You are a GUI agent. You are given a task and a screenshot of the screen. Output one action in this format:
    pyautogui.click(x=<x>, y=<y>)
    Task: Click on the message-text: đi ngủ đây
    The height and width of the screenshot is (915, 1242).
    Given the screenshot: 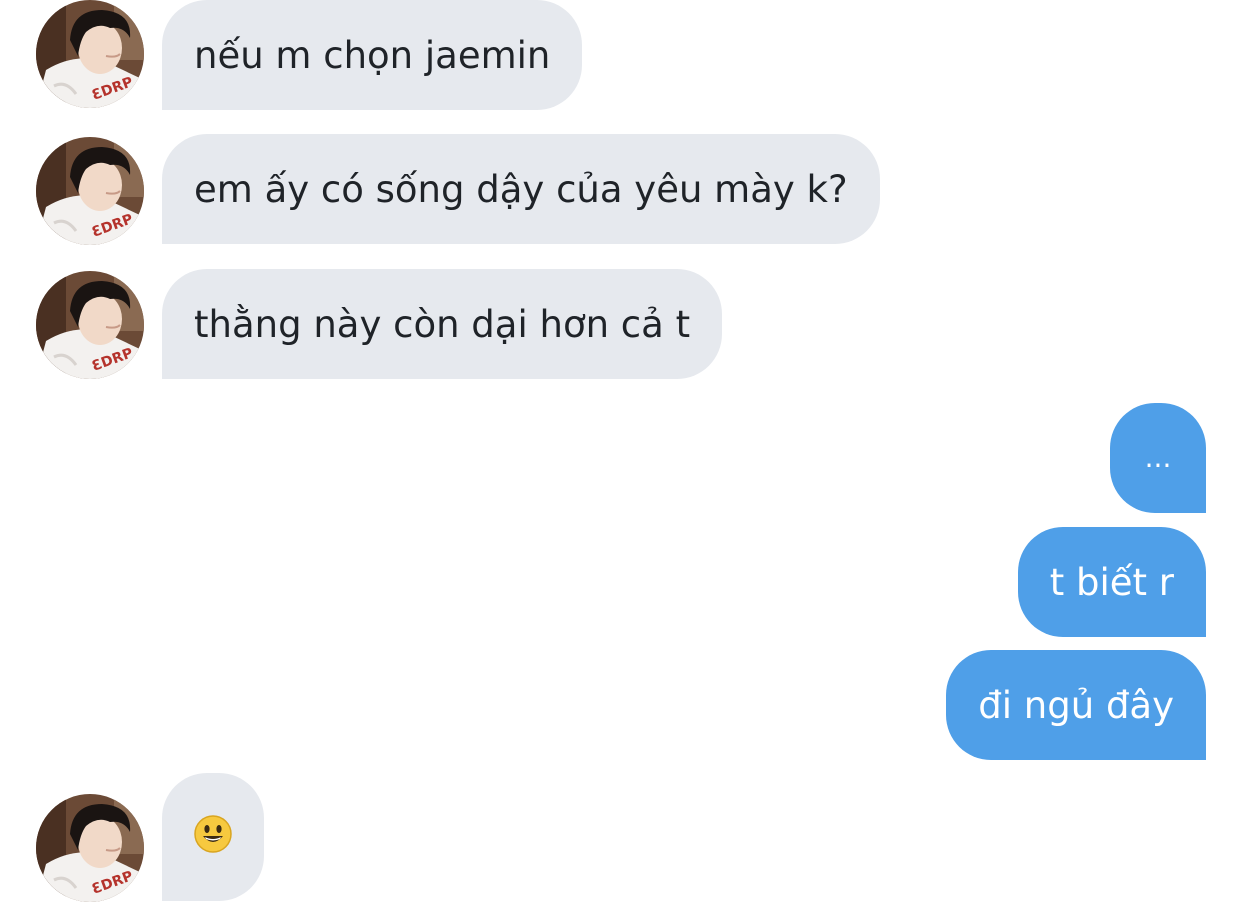 What is the action you would take?
    pyautogui.click(x=1076, y=705)
    